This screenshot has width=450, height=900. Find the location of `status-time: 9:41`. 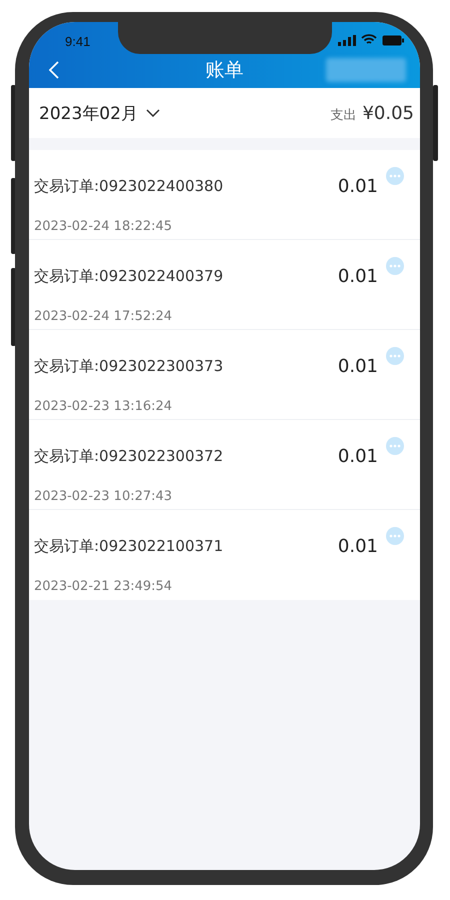

status-time: 9:41 is located at coordinates (77, 40).